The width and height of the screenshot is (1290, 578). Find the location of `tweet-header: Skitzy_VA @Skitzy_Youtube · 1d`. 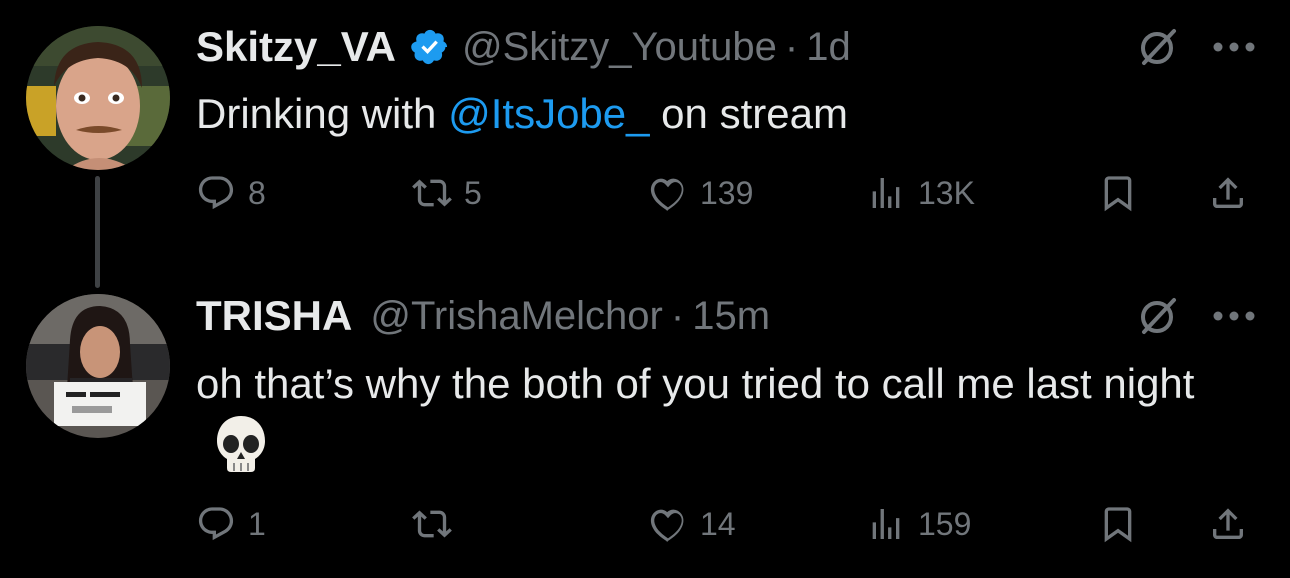

tweet-header: Skitzy_VA @Skitzy_Youtube · 1d is located at coordinates (523, 47).